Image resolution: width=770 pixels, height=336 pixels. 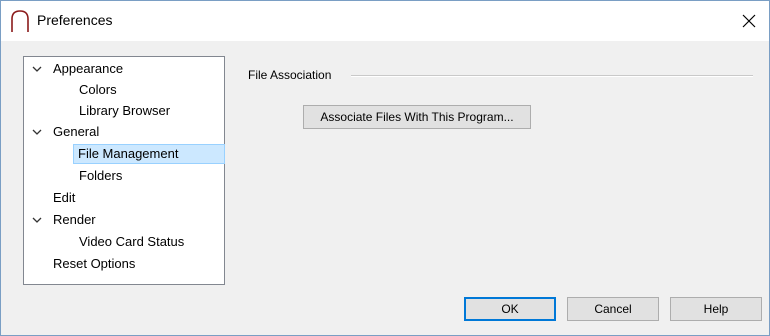 I want to click on tree-item-file-management: File Management, so click(x=124, y=154).